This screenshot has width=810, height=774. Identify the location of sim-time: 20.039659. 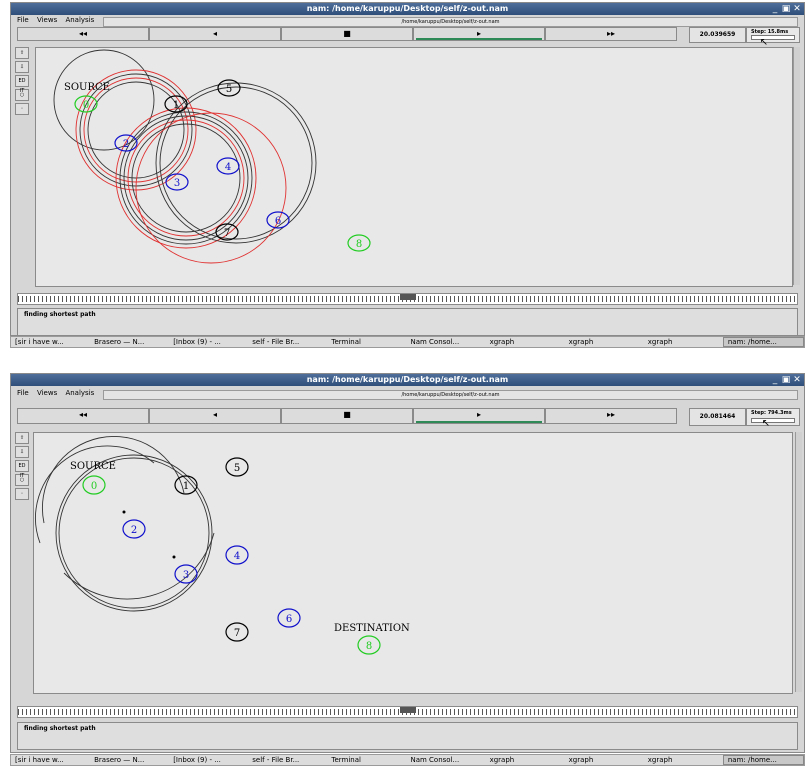
(717, 35).